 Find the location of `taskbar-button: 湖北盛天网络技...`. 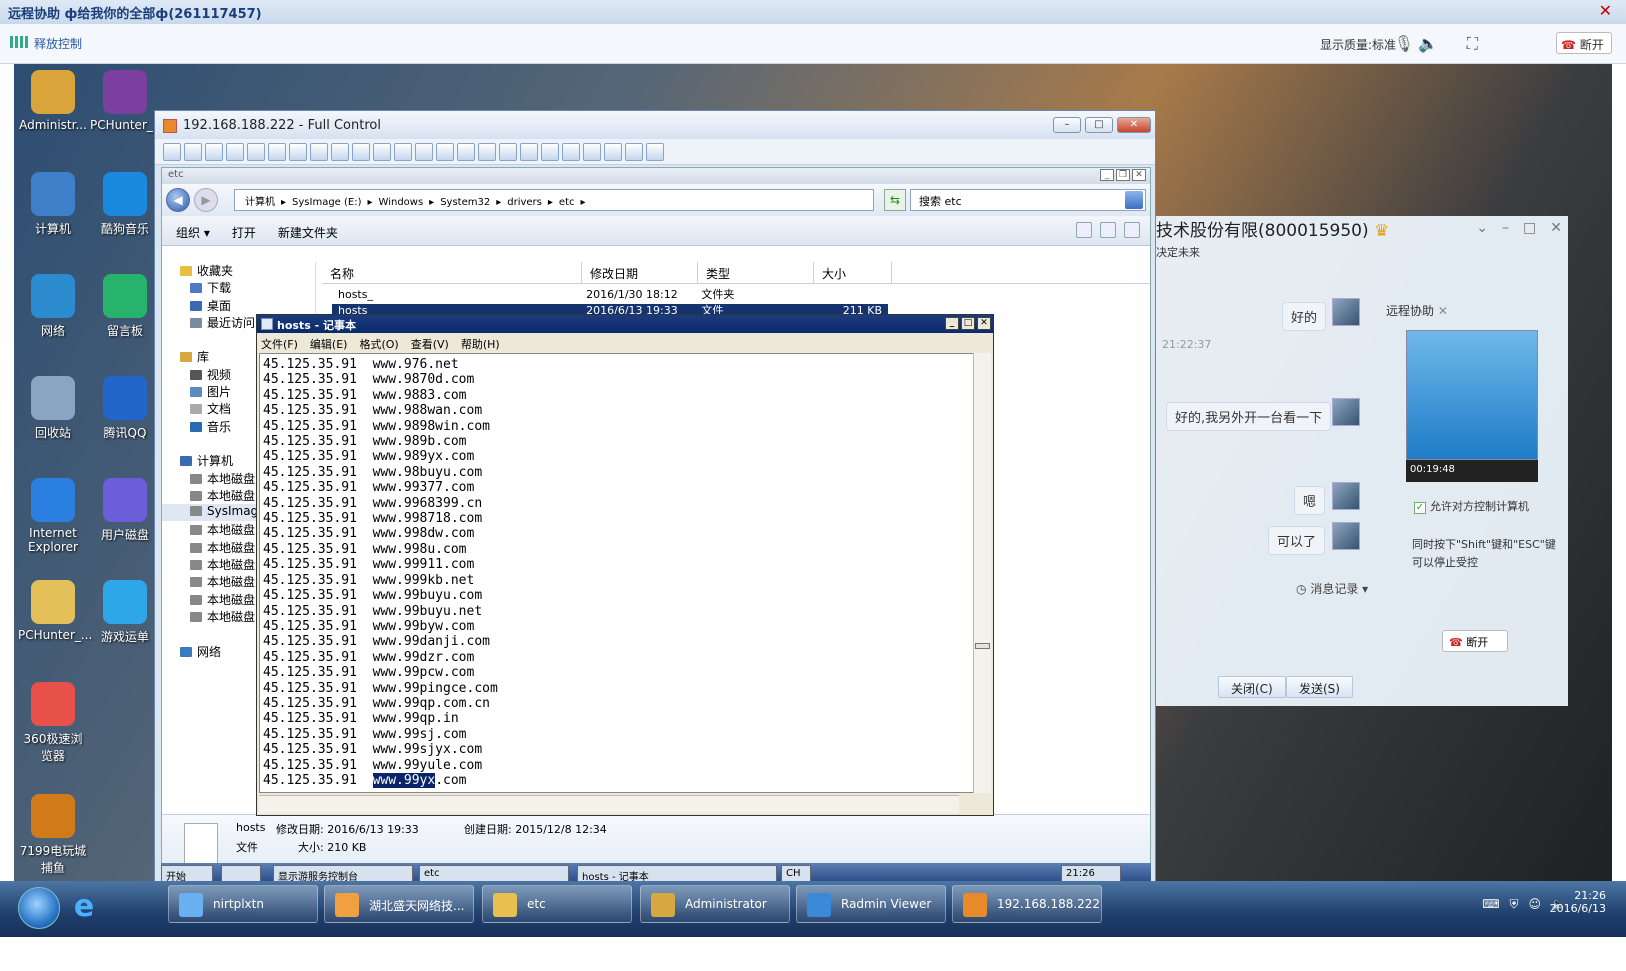

taskbar-button: 湖北盛天网络技... is located at coordinates (399, 904).